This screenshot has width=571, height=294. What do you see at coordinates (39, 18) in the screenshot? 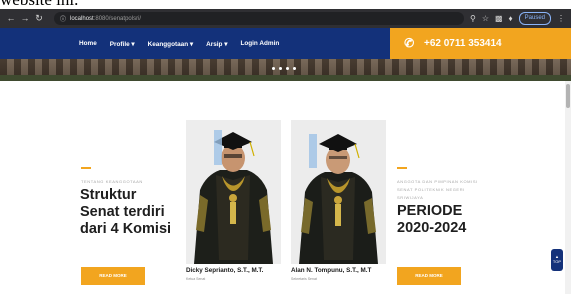
I see `reload-icon: ↻` at bounding box center [39, 18].